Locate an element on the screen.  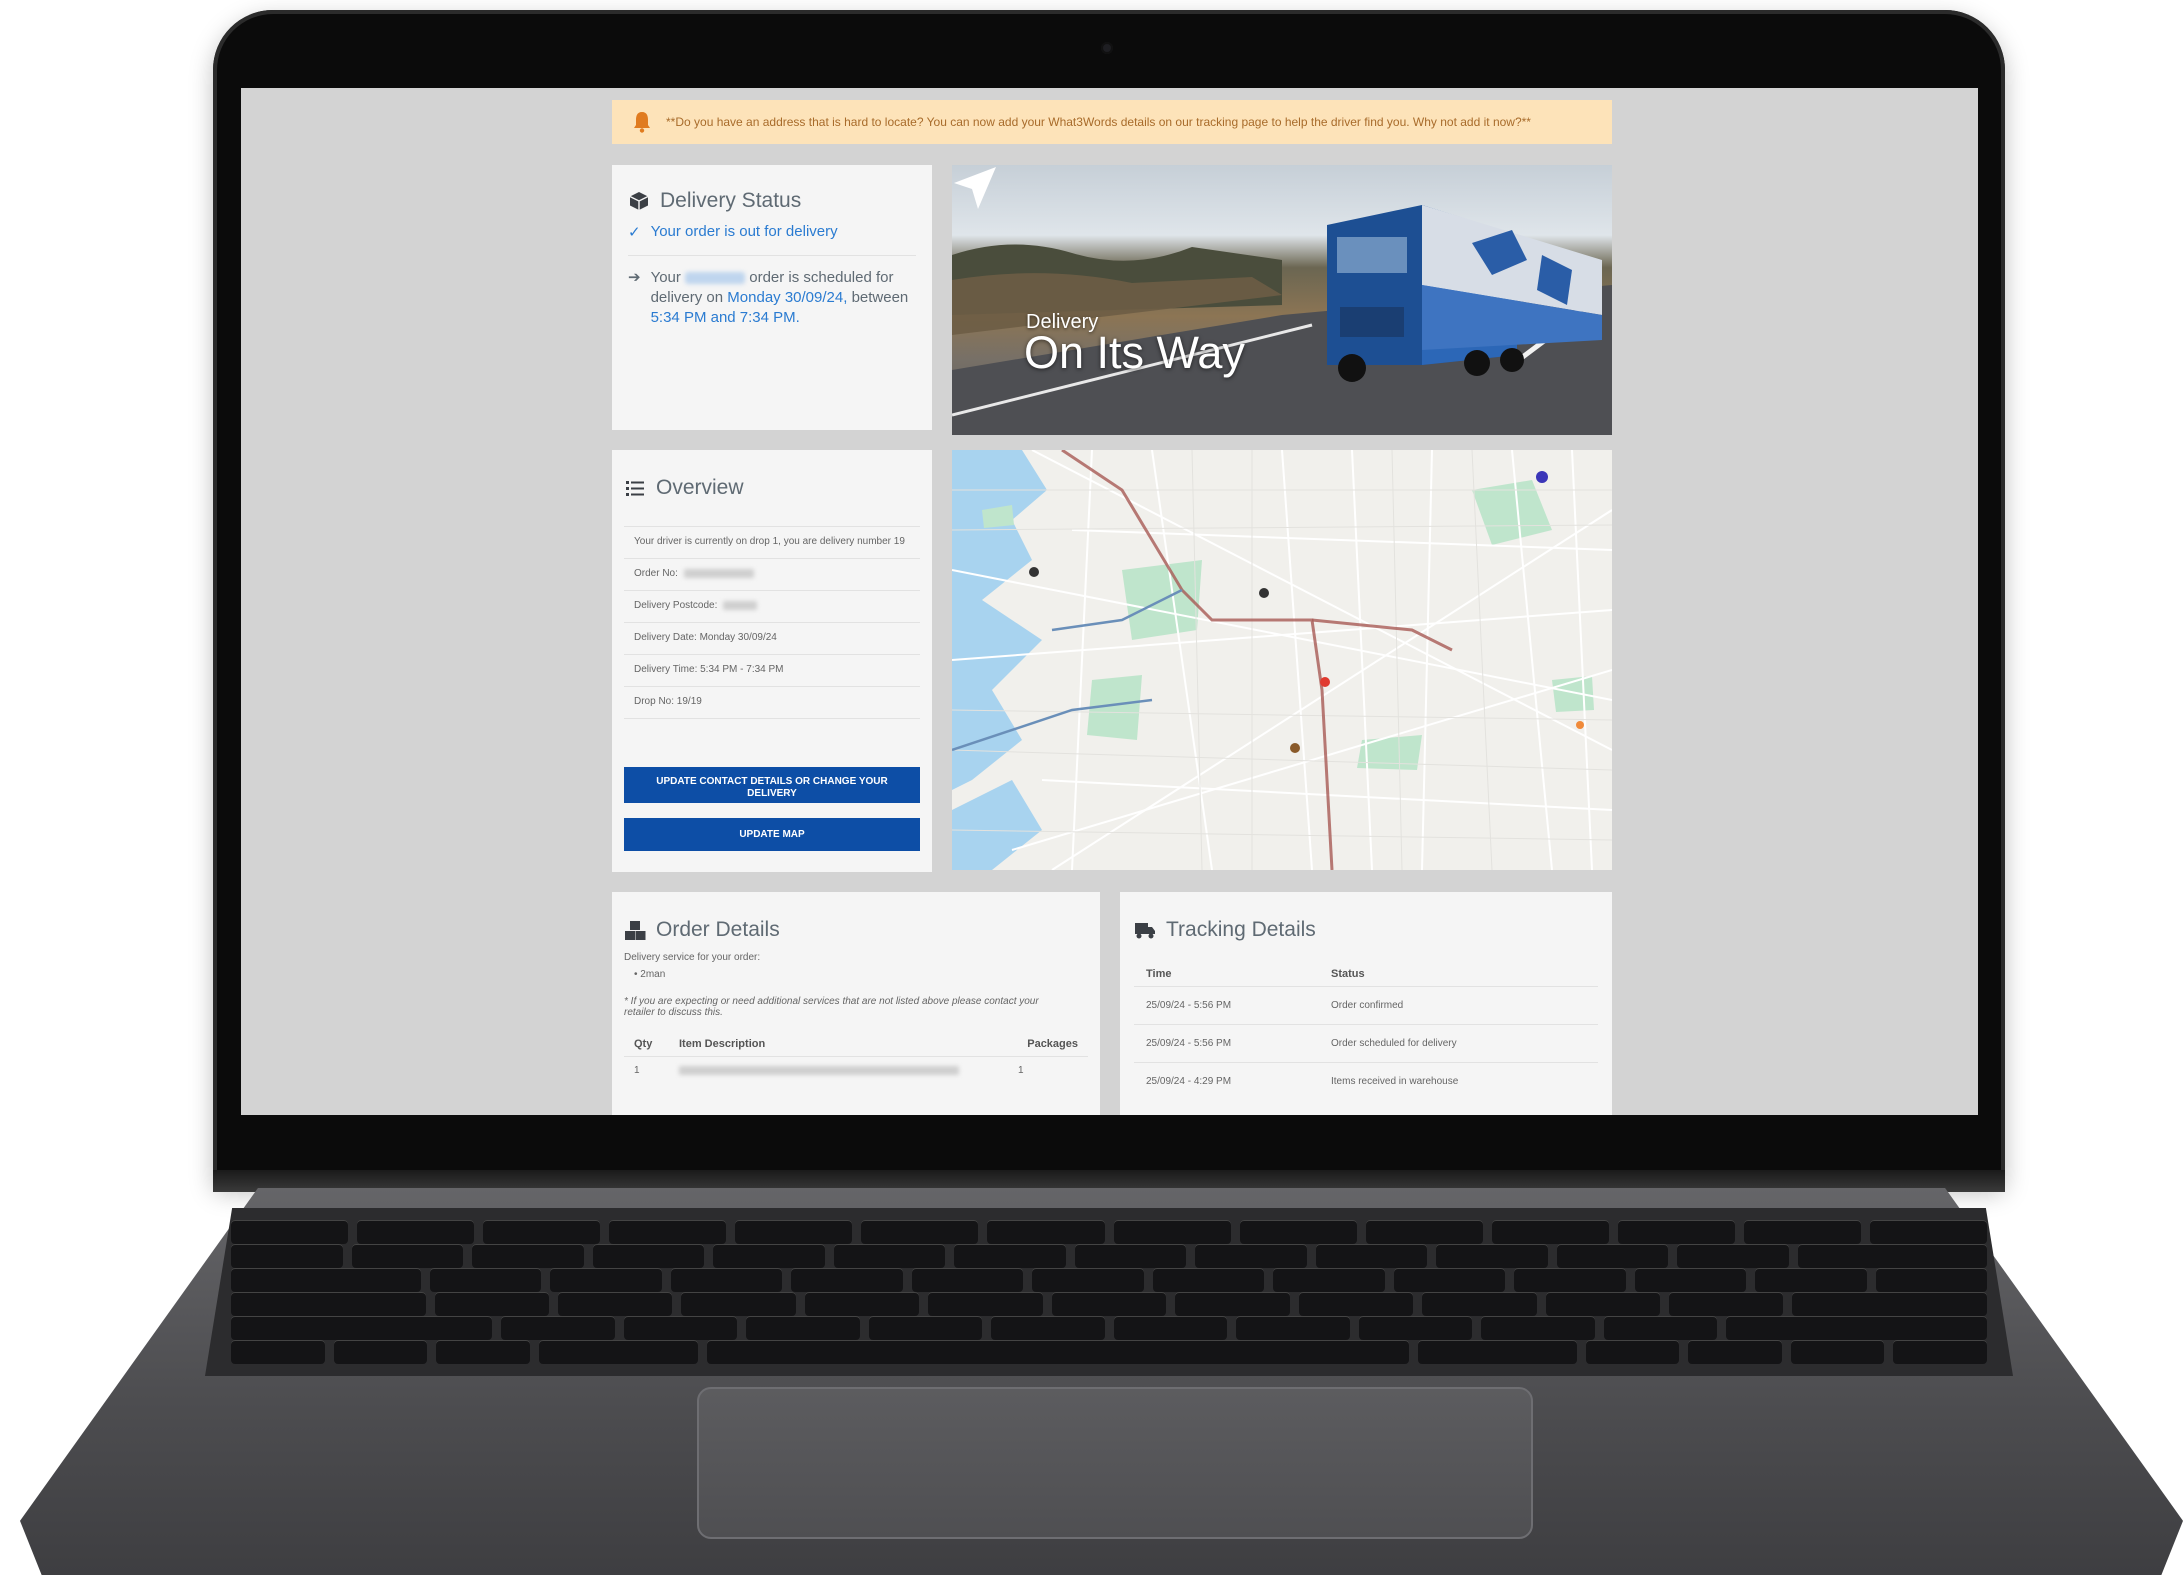
map-canvas is located at coordinates (1282, 660).